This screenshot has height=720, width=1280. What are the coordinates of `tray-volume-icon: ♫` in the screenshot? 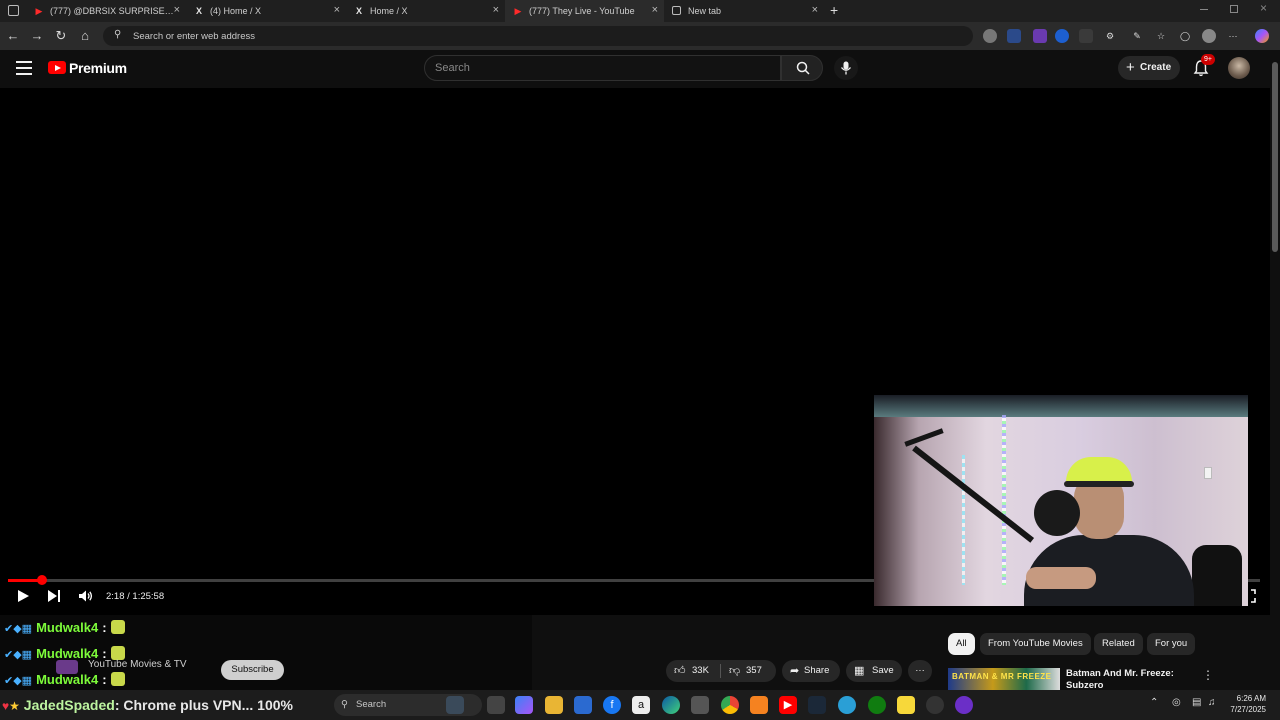 It's located at (1212, 702).